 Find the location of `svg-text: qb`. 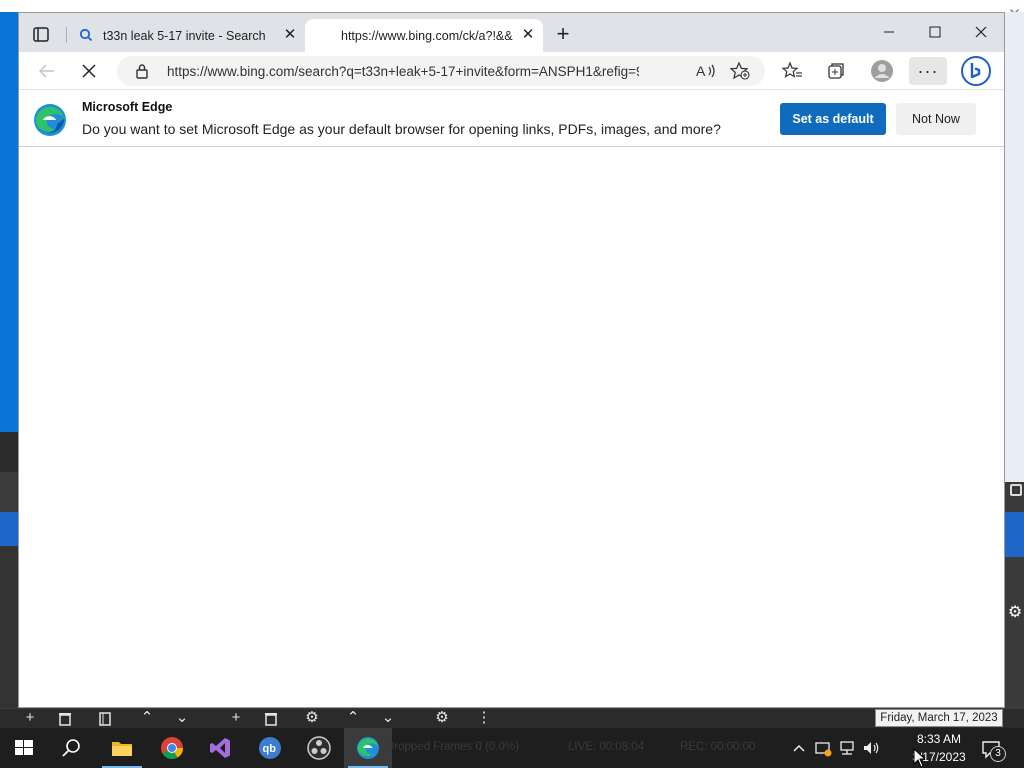

svg-text: qb is located at coordinates (270, 749).